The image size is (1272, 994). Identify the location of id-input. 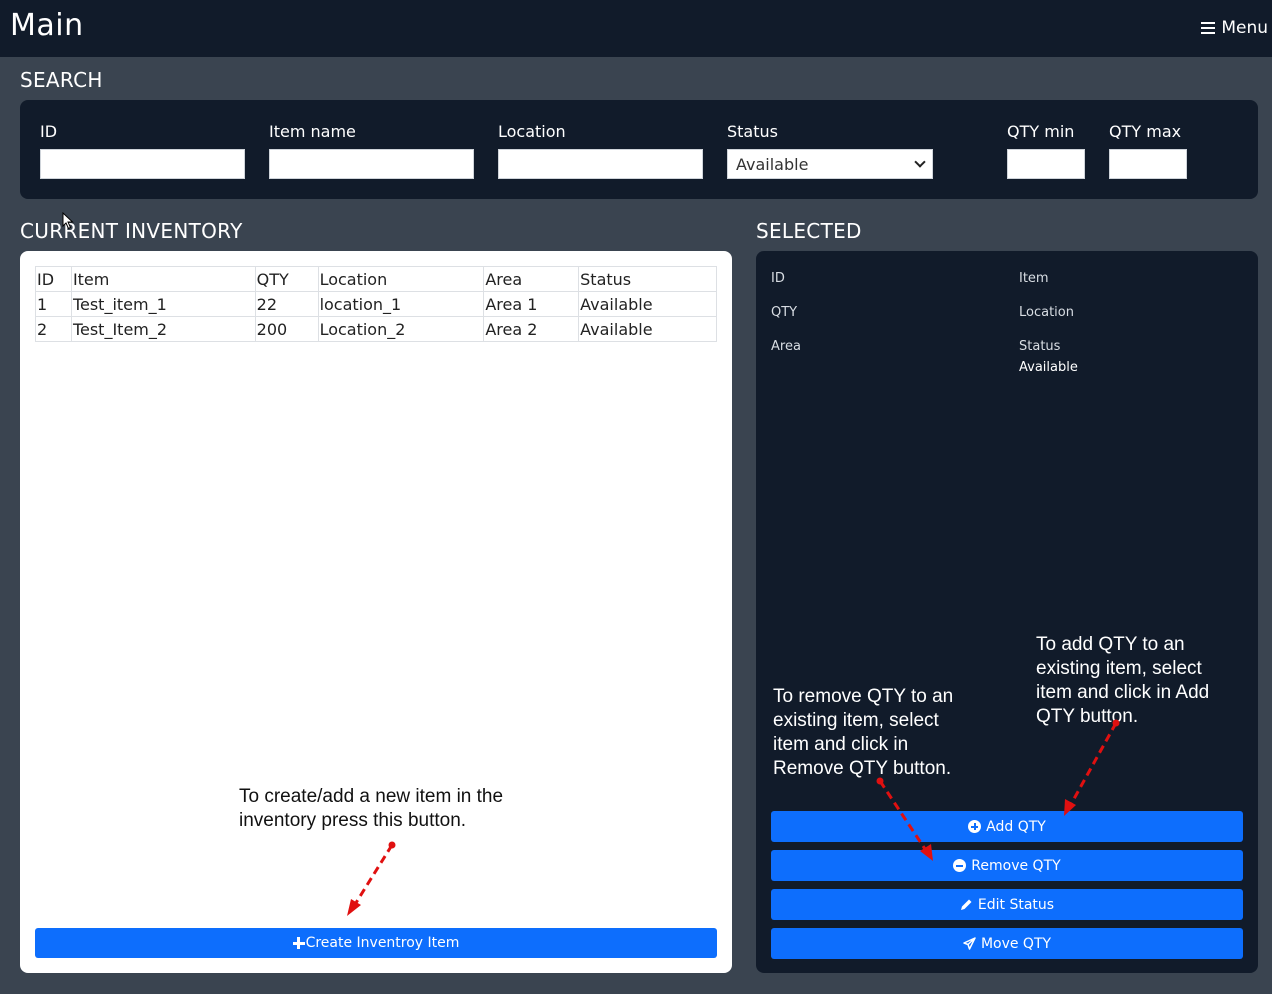
(142, 164).